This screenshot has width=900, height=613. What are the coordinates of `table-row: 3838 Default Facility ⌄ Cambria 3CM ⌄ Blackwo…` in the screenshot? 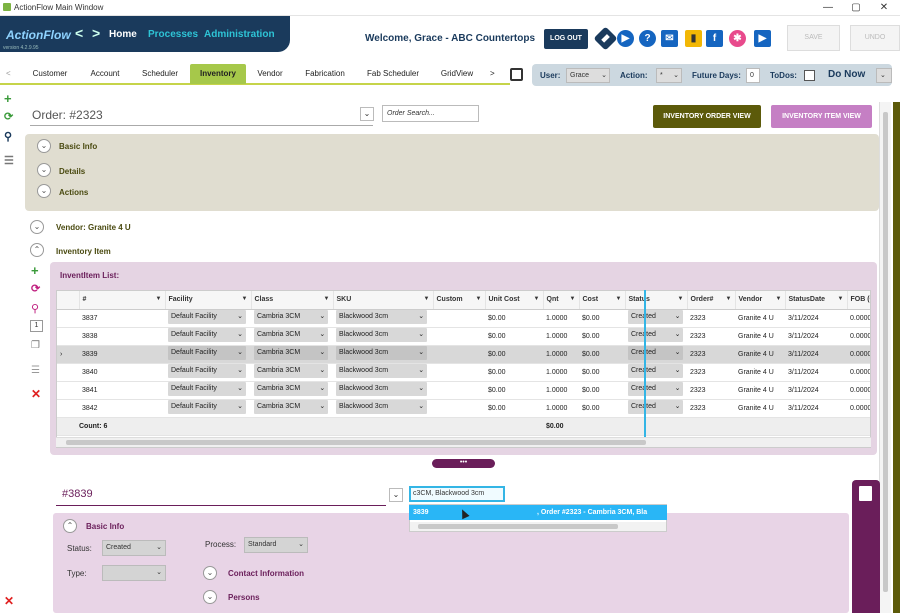 It's located at (463, 336).